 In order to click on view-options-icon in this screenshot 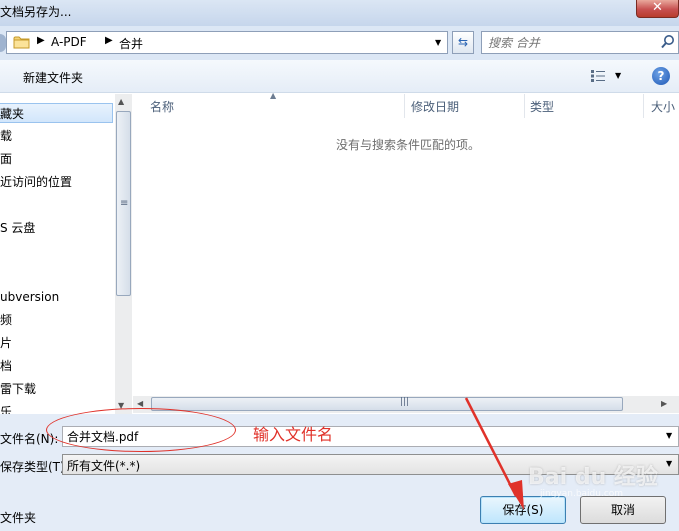, I will do `click(598, 76)`.